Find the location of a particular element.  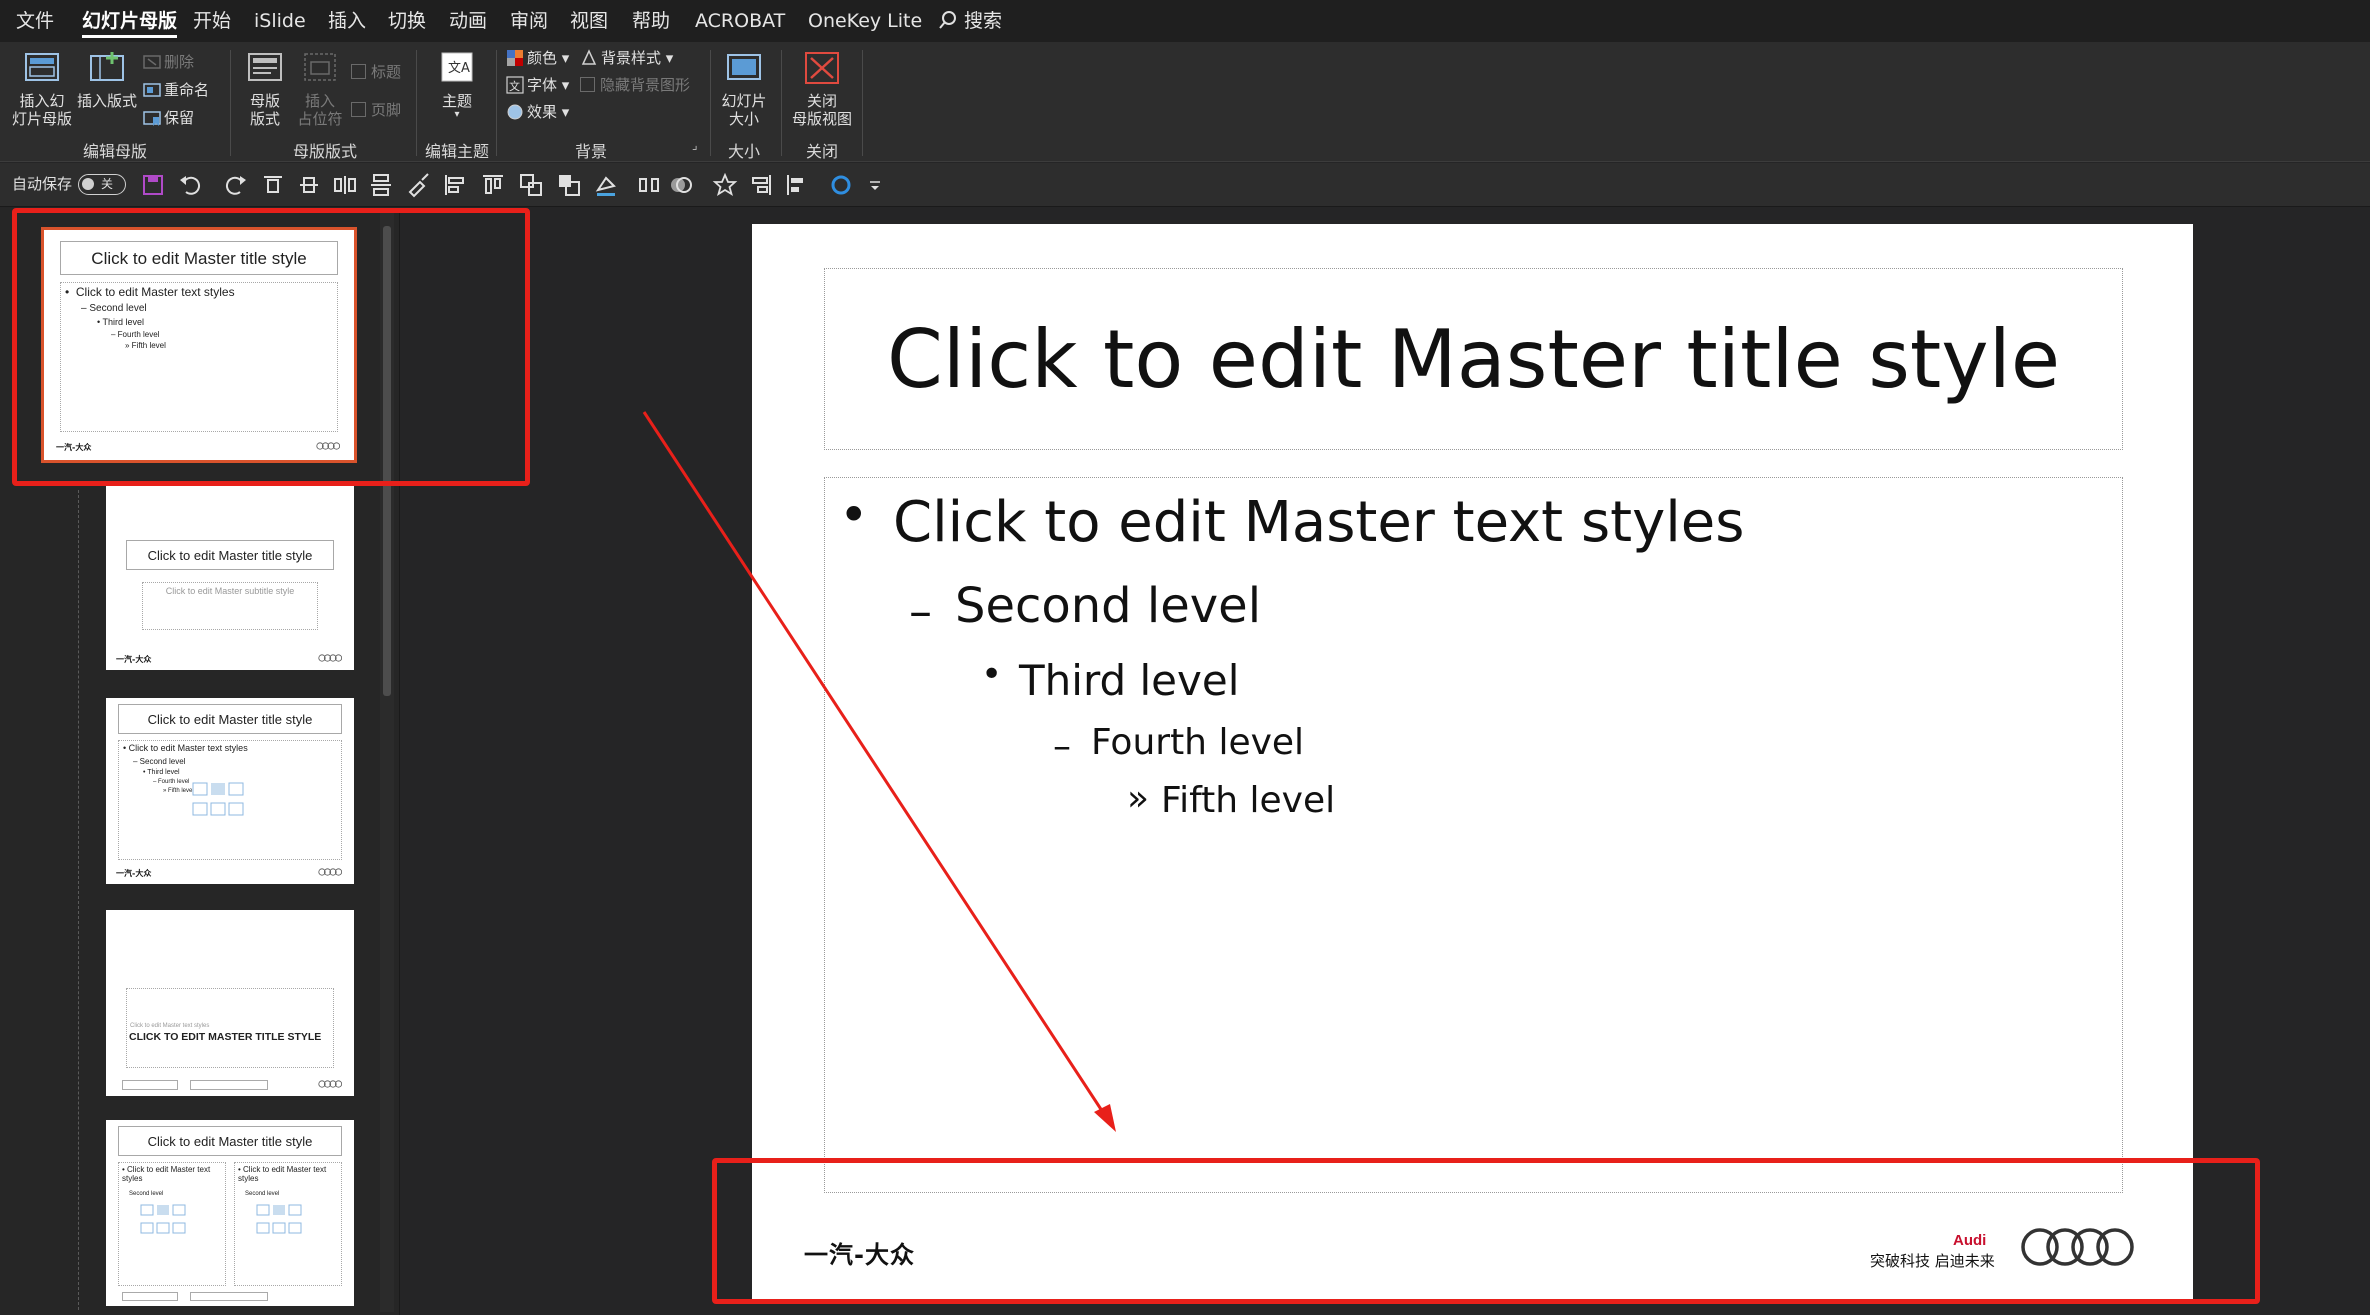

delete-button: 删除 is located at coordinates (168, 62).